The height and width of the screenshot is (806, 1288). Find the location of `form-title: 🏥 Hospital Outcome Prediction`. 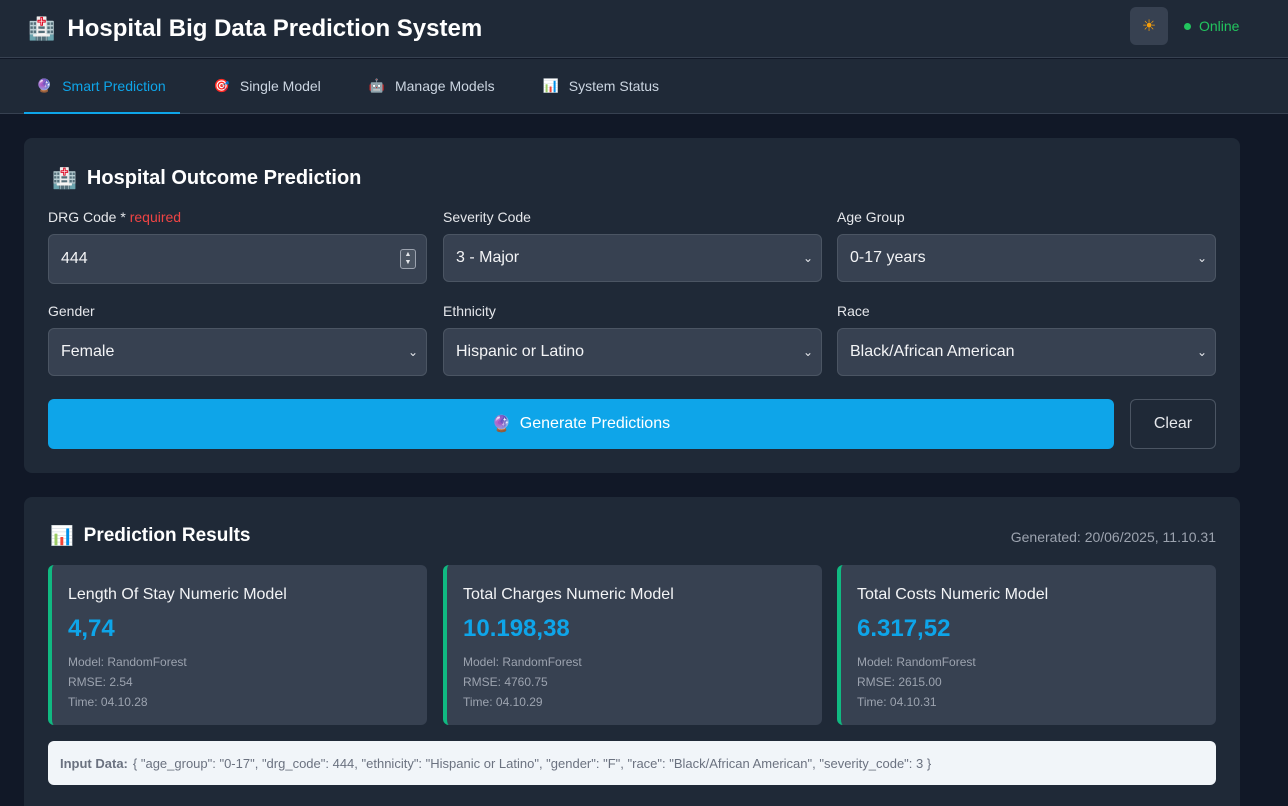

form-title: 🏥 Hospital Outcome Prediction is located at coordinates (206, 178).